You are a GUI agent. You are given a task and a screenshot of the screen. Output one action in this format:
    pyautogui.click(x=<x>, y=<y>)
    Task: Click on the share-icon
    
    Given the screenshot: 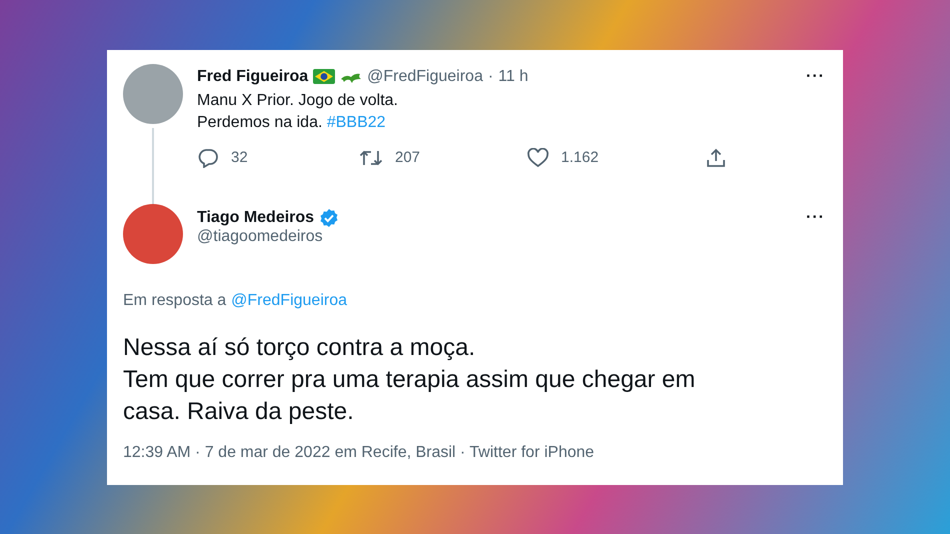 What is the action you would take?
    pyautogui.click(x=716, y=158)
    